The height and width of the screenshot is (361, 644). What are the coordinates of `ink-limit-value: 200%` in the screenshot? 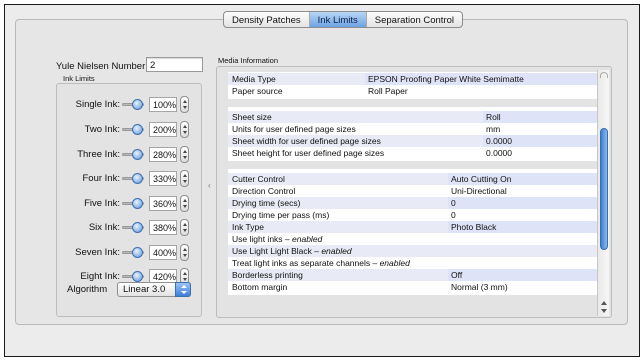 It's located at (163, 129).